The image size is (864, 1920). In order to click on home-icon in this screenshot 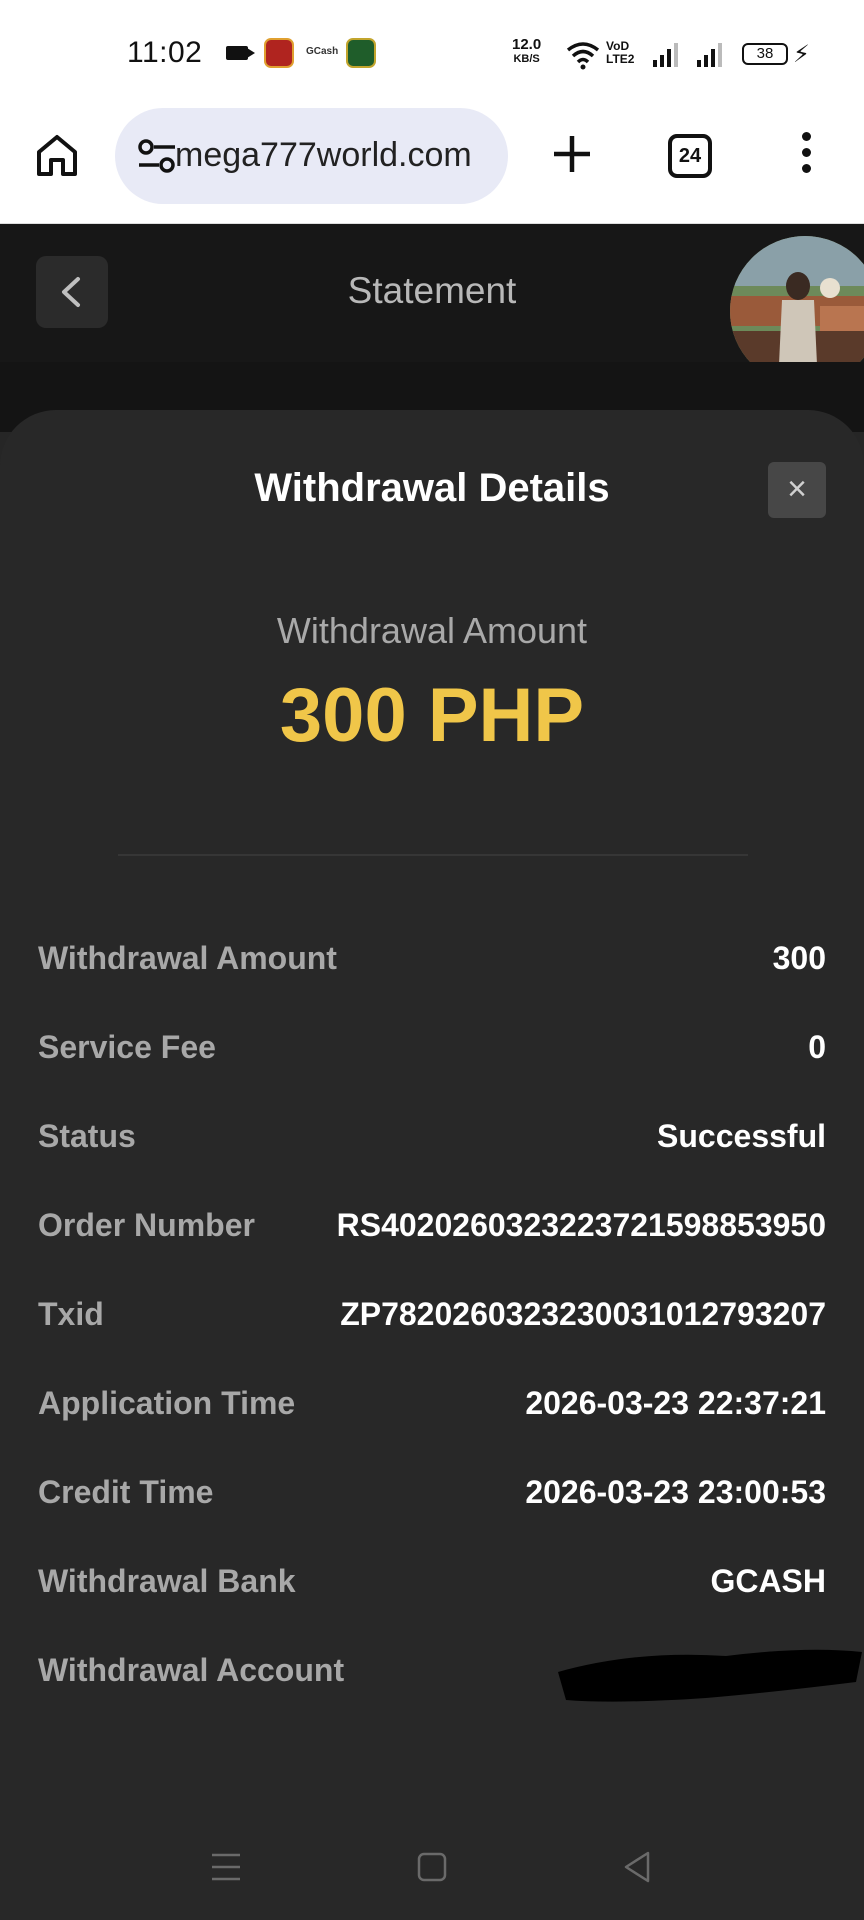, I will do `click(57, 155)`.